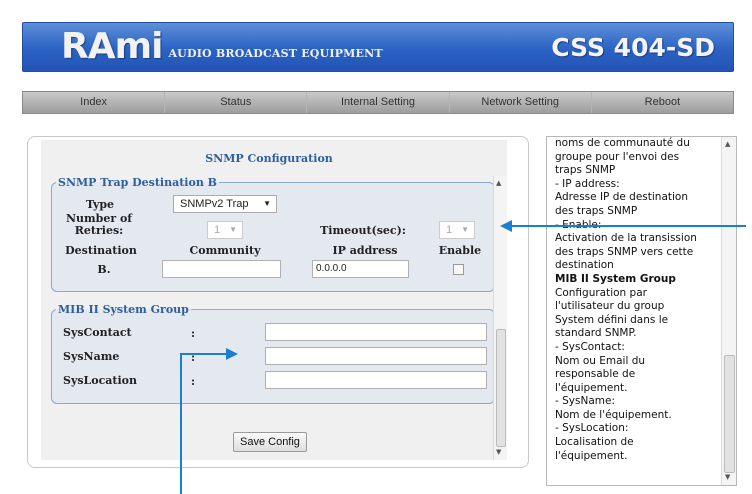 Image resolution: width=752 pixels, height=494 pixels. Describe the element at coordinates (601, 292) in the screenshot. I see `help-line: Configuration par` at that location.